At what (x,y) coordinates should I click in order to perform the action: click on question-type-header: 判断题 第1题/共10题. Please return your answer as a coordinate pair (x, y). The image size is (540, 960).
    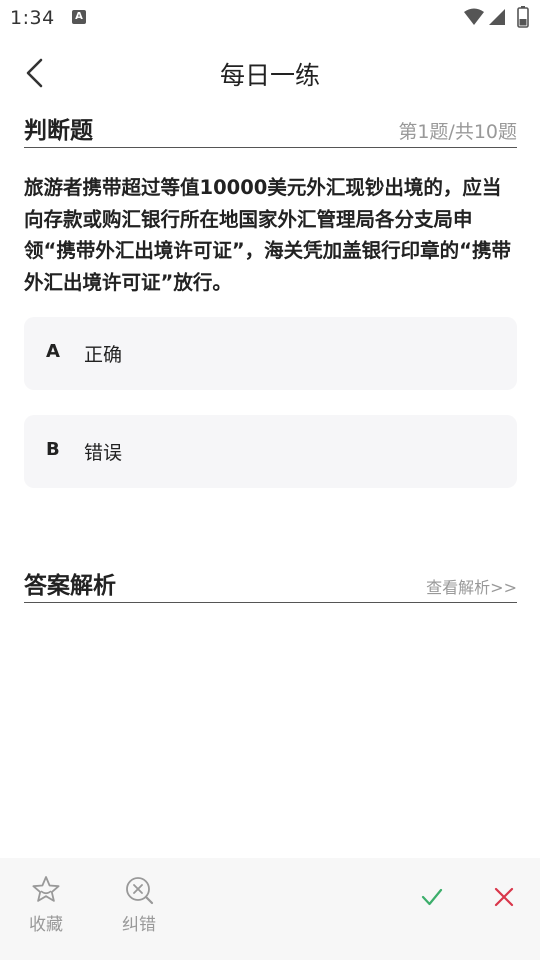
    Looking at the image, I should click on (270, 131).